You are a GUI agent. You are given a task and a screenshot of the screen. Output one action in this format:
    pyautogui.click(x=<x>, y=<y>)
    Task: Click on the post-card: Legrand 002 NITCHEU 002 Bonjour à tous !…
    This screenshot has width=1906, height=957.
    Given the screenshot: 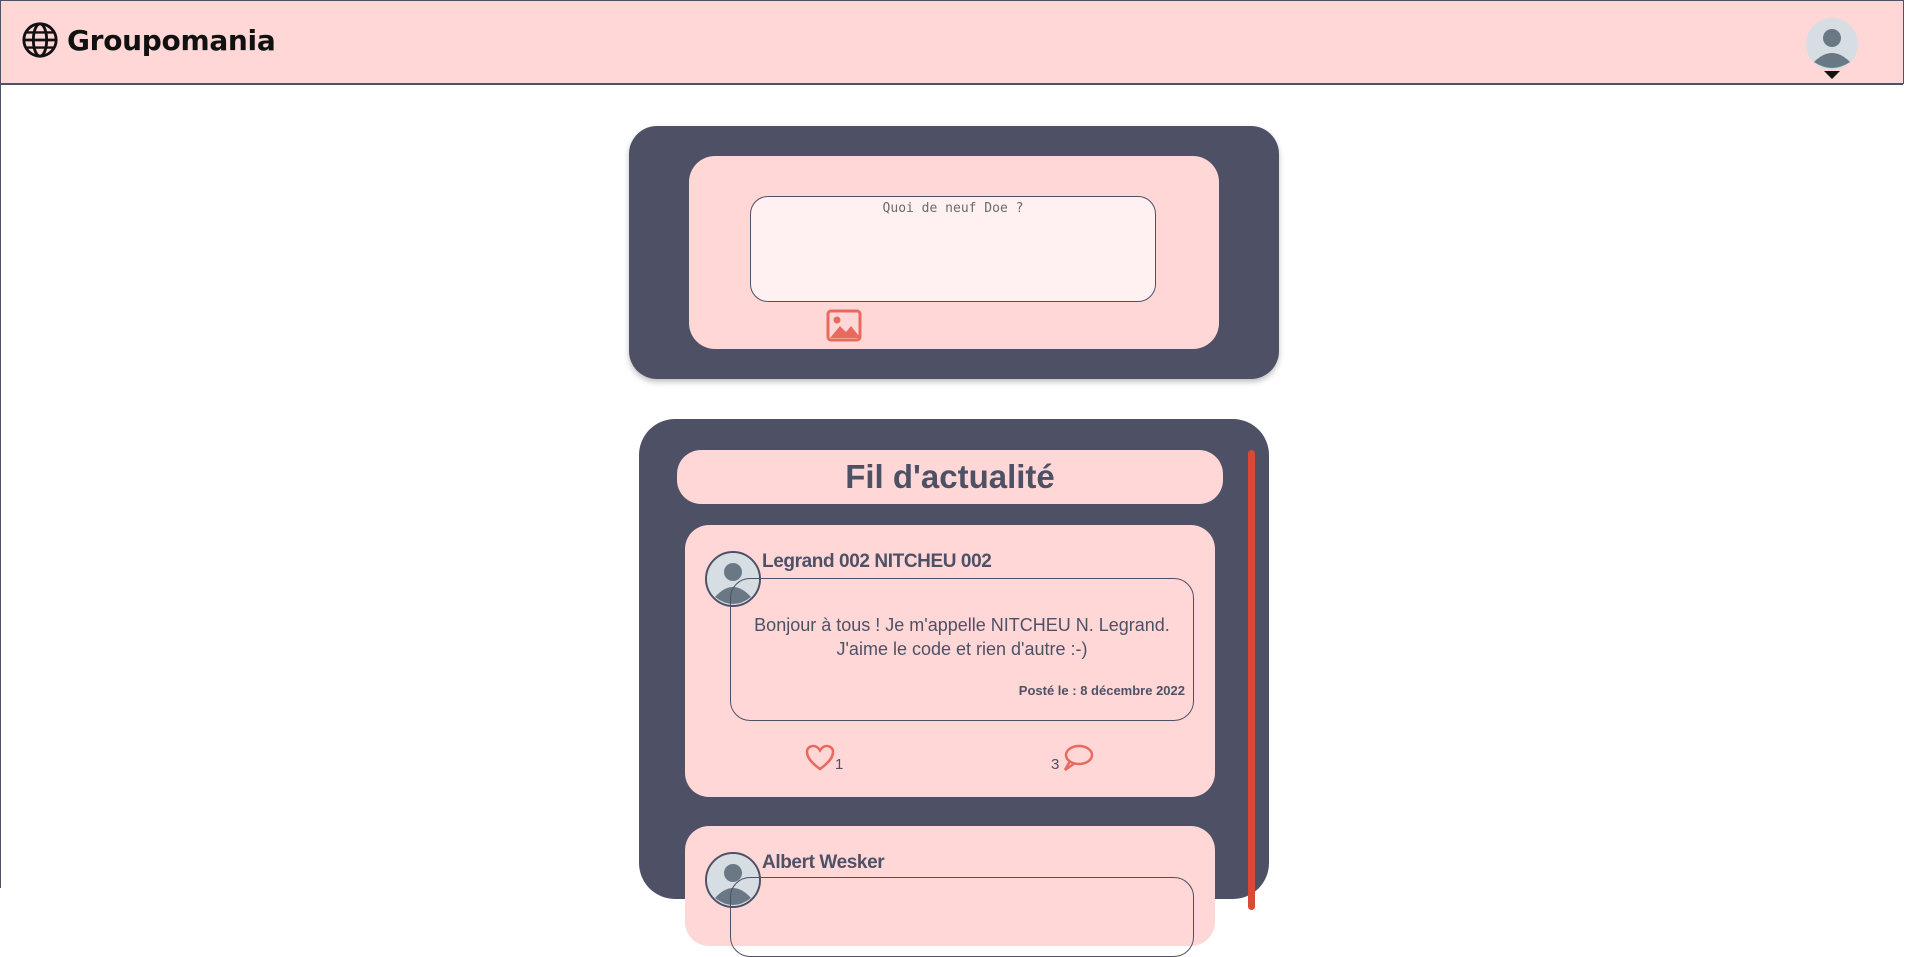 What is the action you would take?
    pyautogui.click(x=950, y=661)
    